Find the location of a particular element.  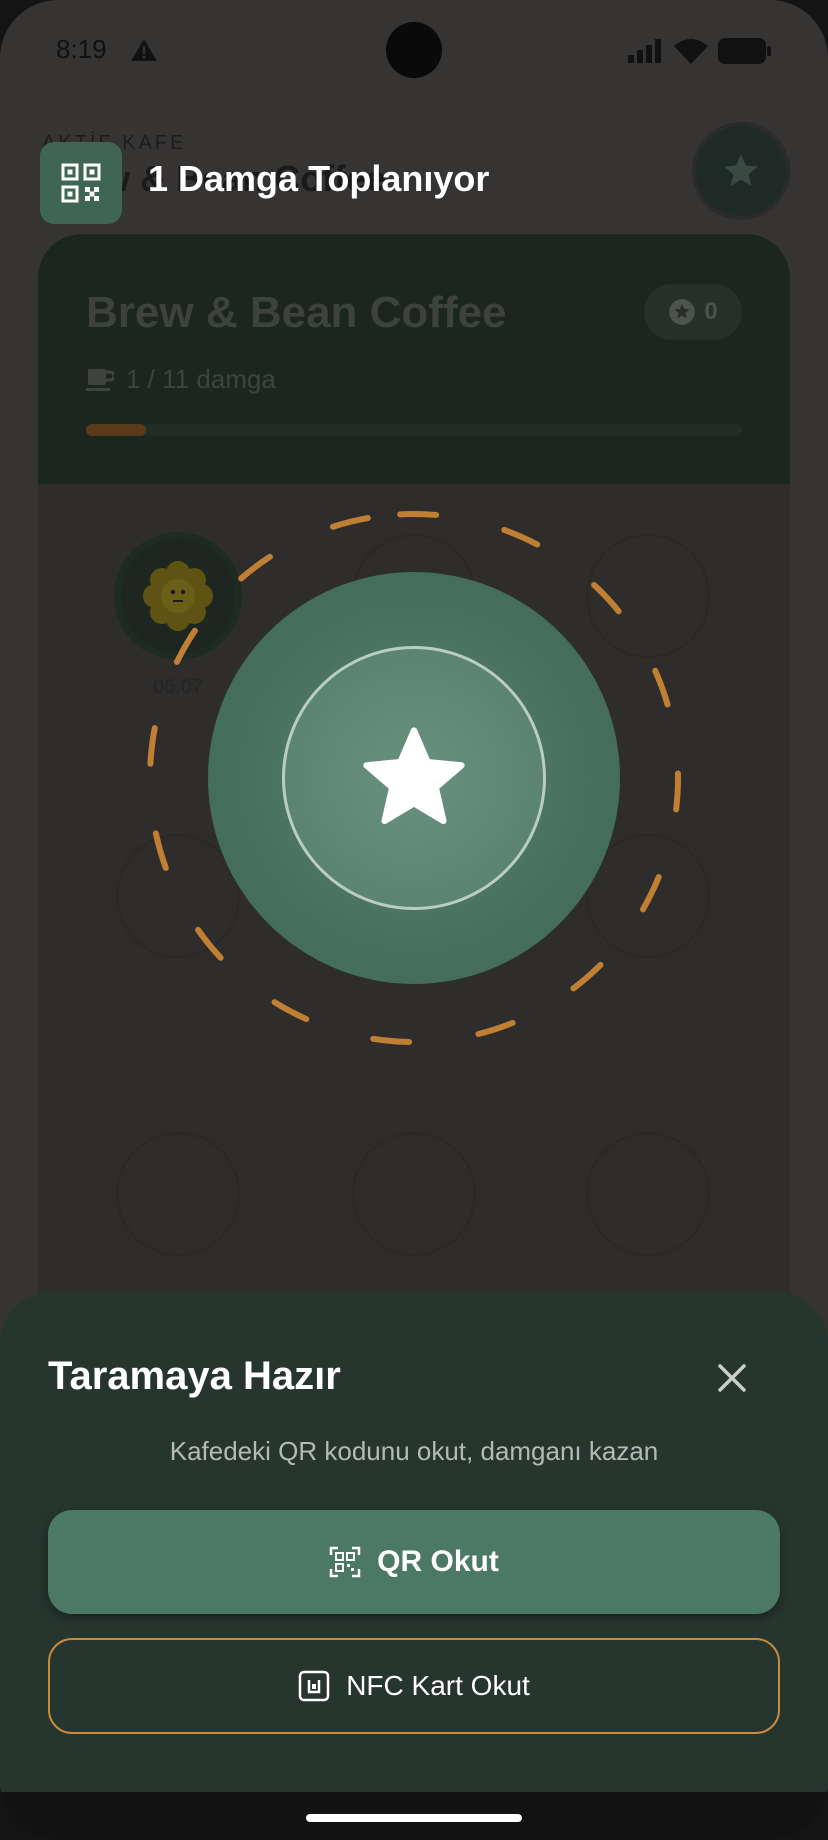

stamp-count: 1 / 11 damga is located at coordinates (181, 379).